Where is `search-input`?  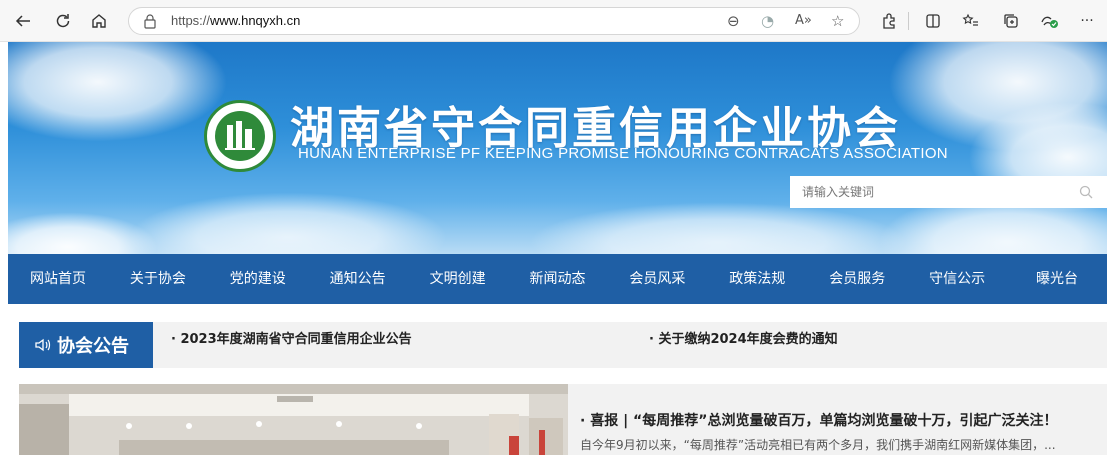
search-input is located at coordinates (930, 192).